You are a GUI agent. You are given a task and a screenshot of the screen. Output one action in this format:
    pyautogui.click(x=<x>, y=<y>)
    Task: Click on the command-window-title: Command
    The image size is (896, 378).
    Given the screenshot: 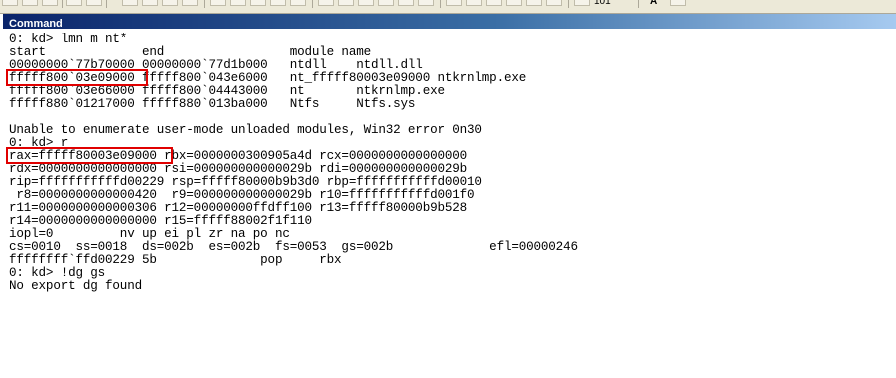 What is the action you would take?
    pyautogui.click(x=36, y=24)
    